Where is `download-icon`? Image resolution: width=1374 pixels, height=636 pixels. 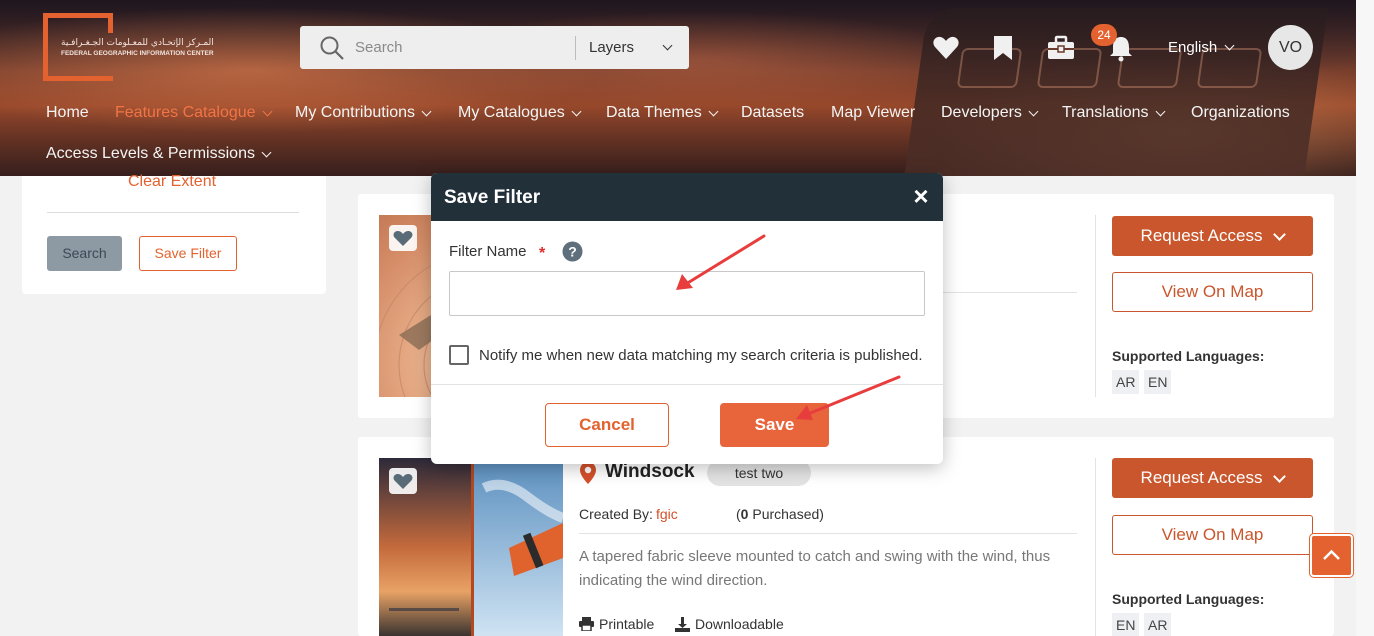 download-icon is located at coordinates (682, 624).